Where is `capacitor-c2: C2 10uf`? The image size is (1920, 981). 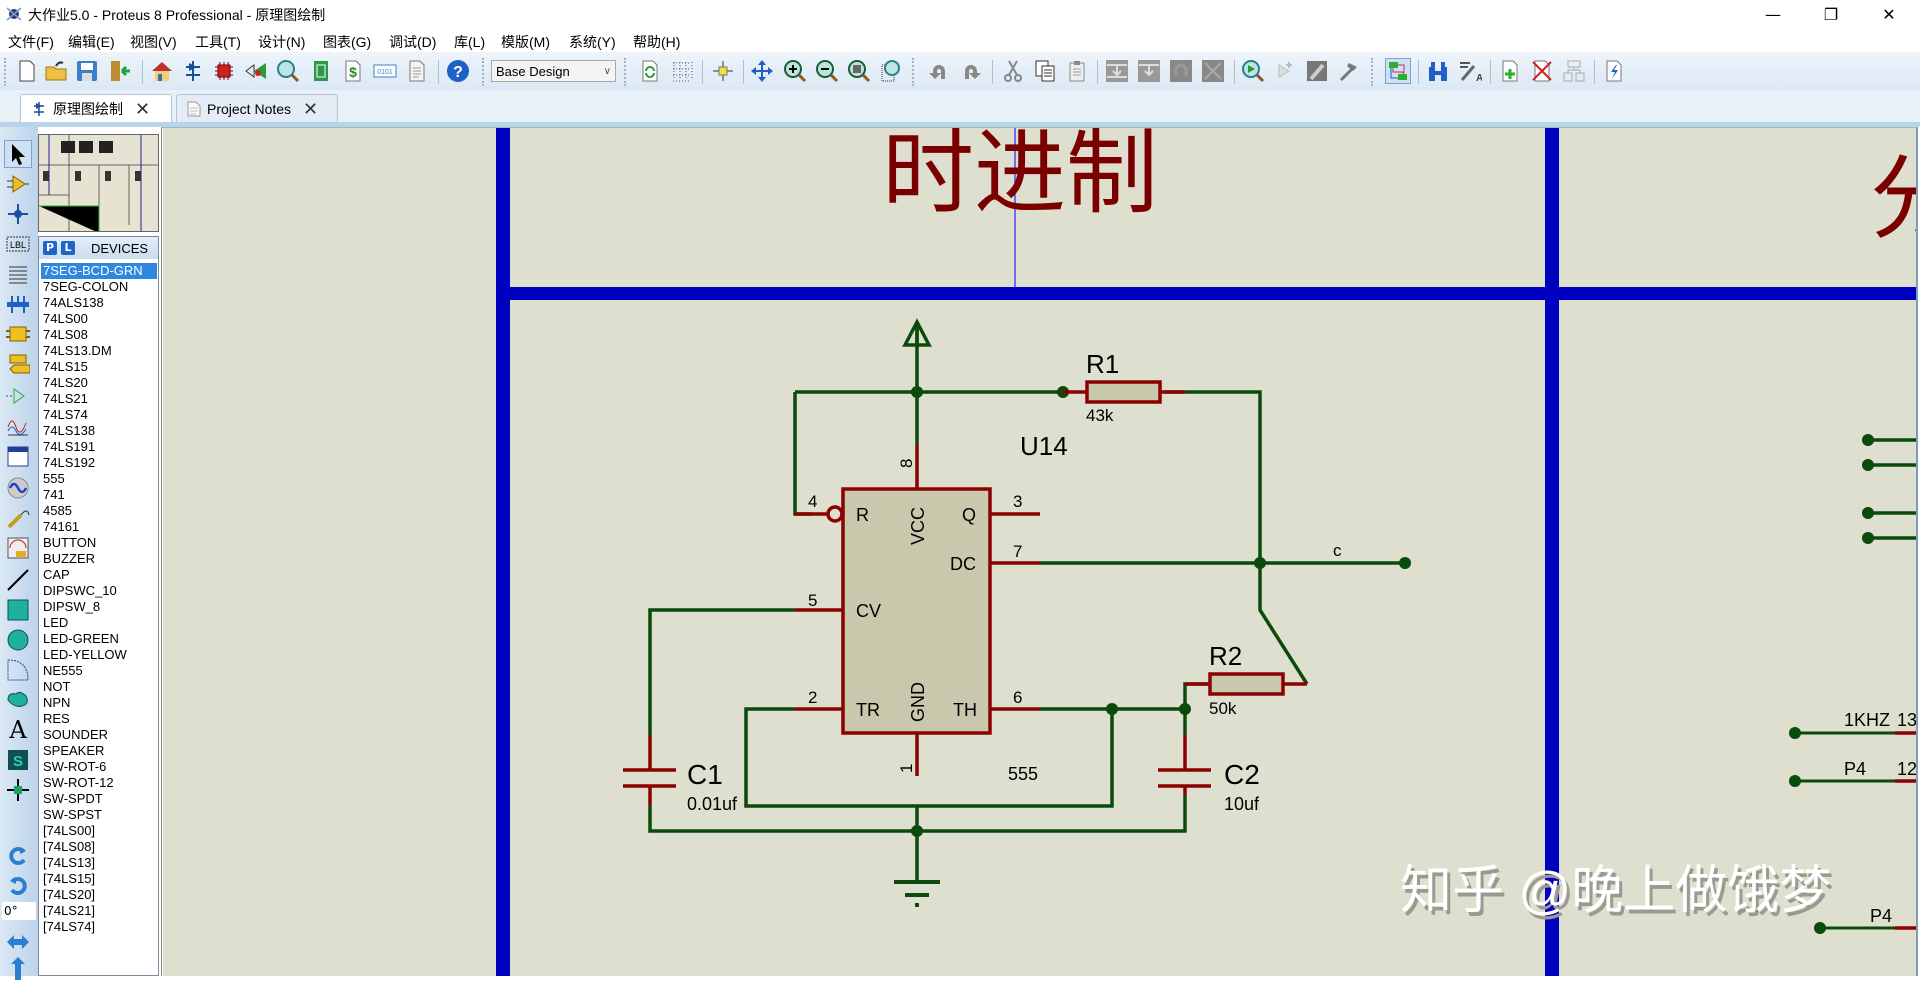
capacitor-c2: C2 10uf is located at coordinates (1209, 774).